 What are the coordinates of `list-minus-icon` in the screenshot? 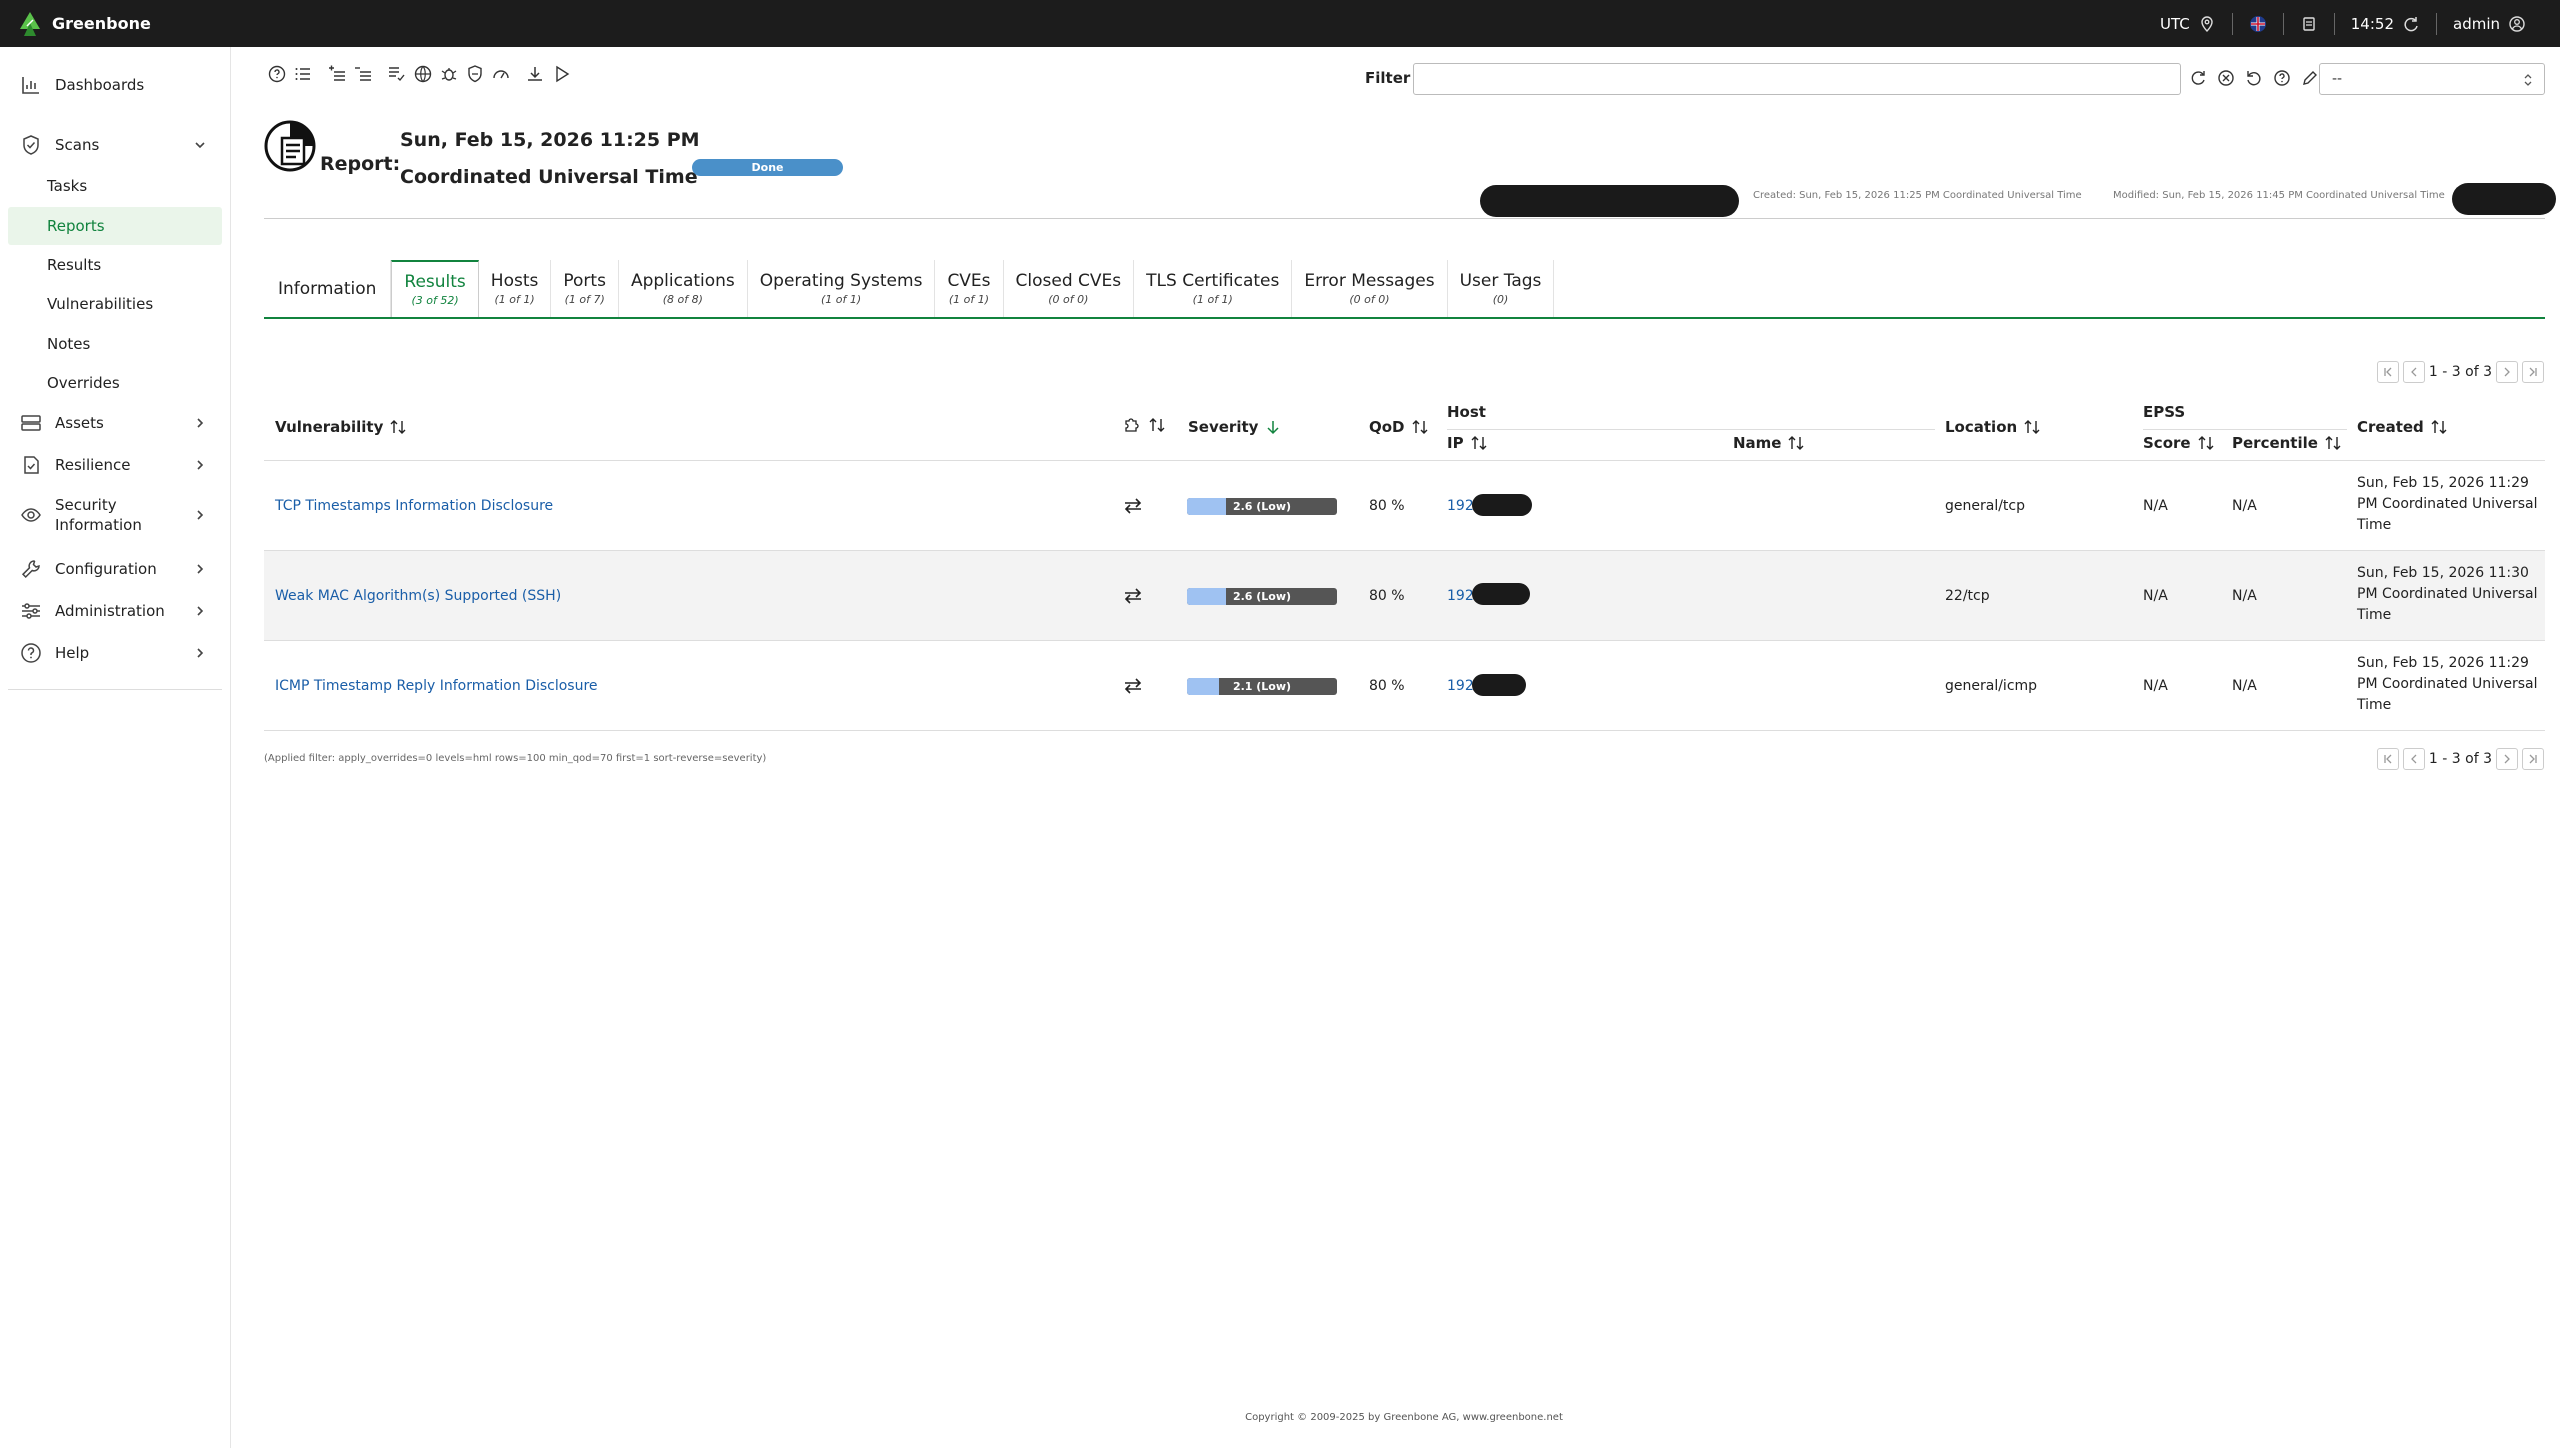 It's located at (363, 74).